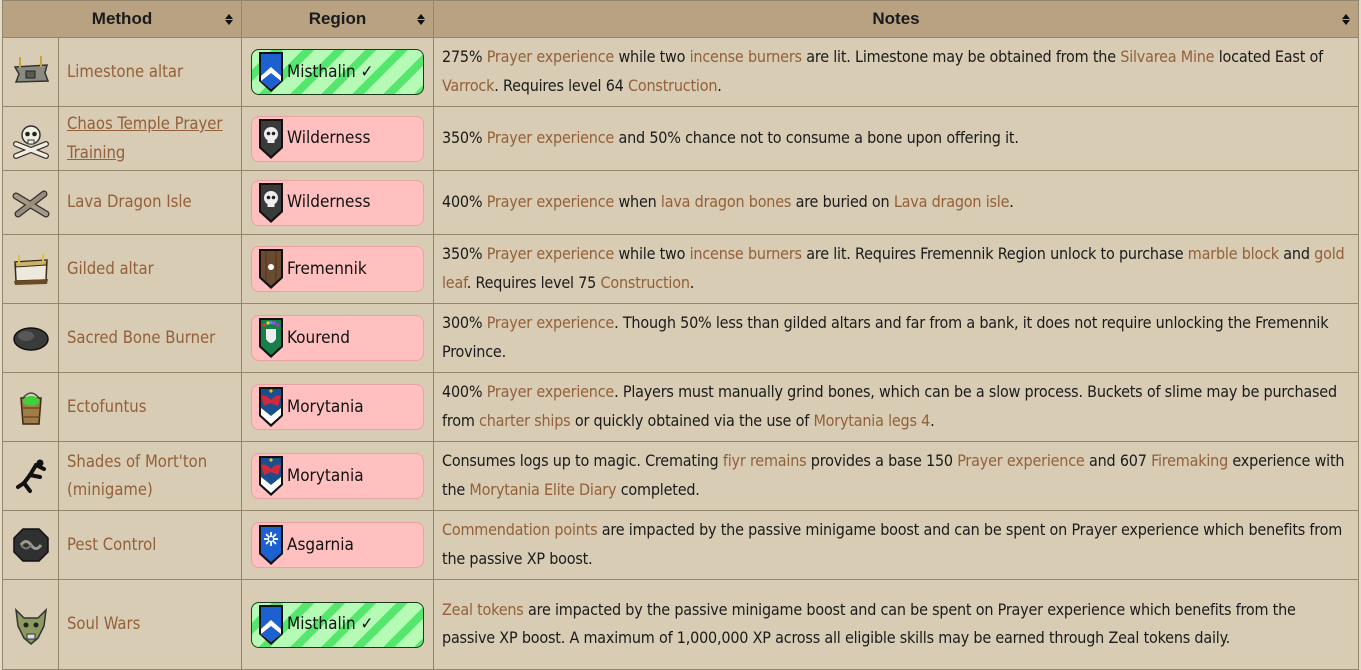 This screenshot has width=1361, height=670. What do you see at coordinates (692, 420) in the screenshot?
I see `notes-text: or quickly obtained via the use of` at bounding box center [692, 420].